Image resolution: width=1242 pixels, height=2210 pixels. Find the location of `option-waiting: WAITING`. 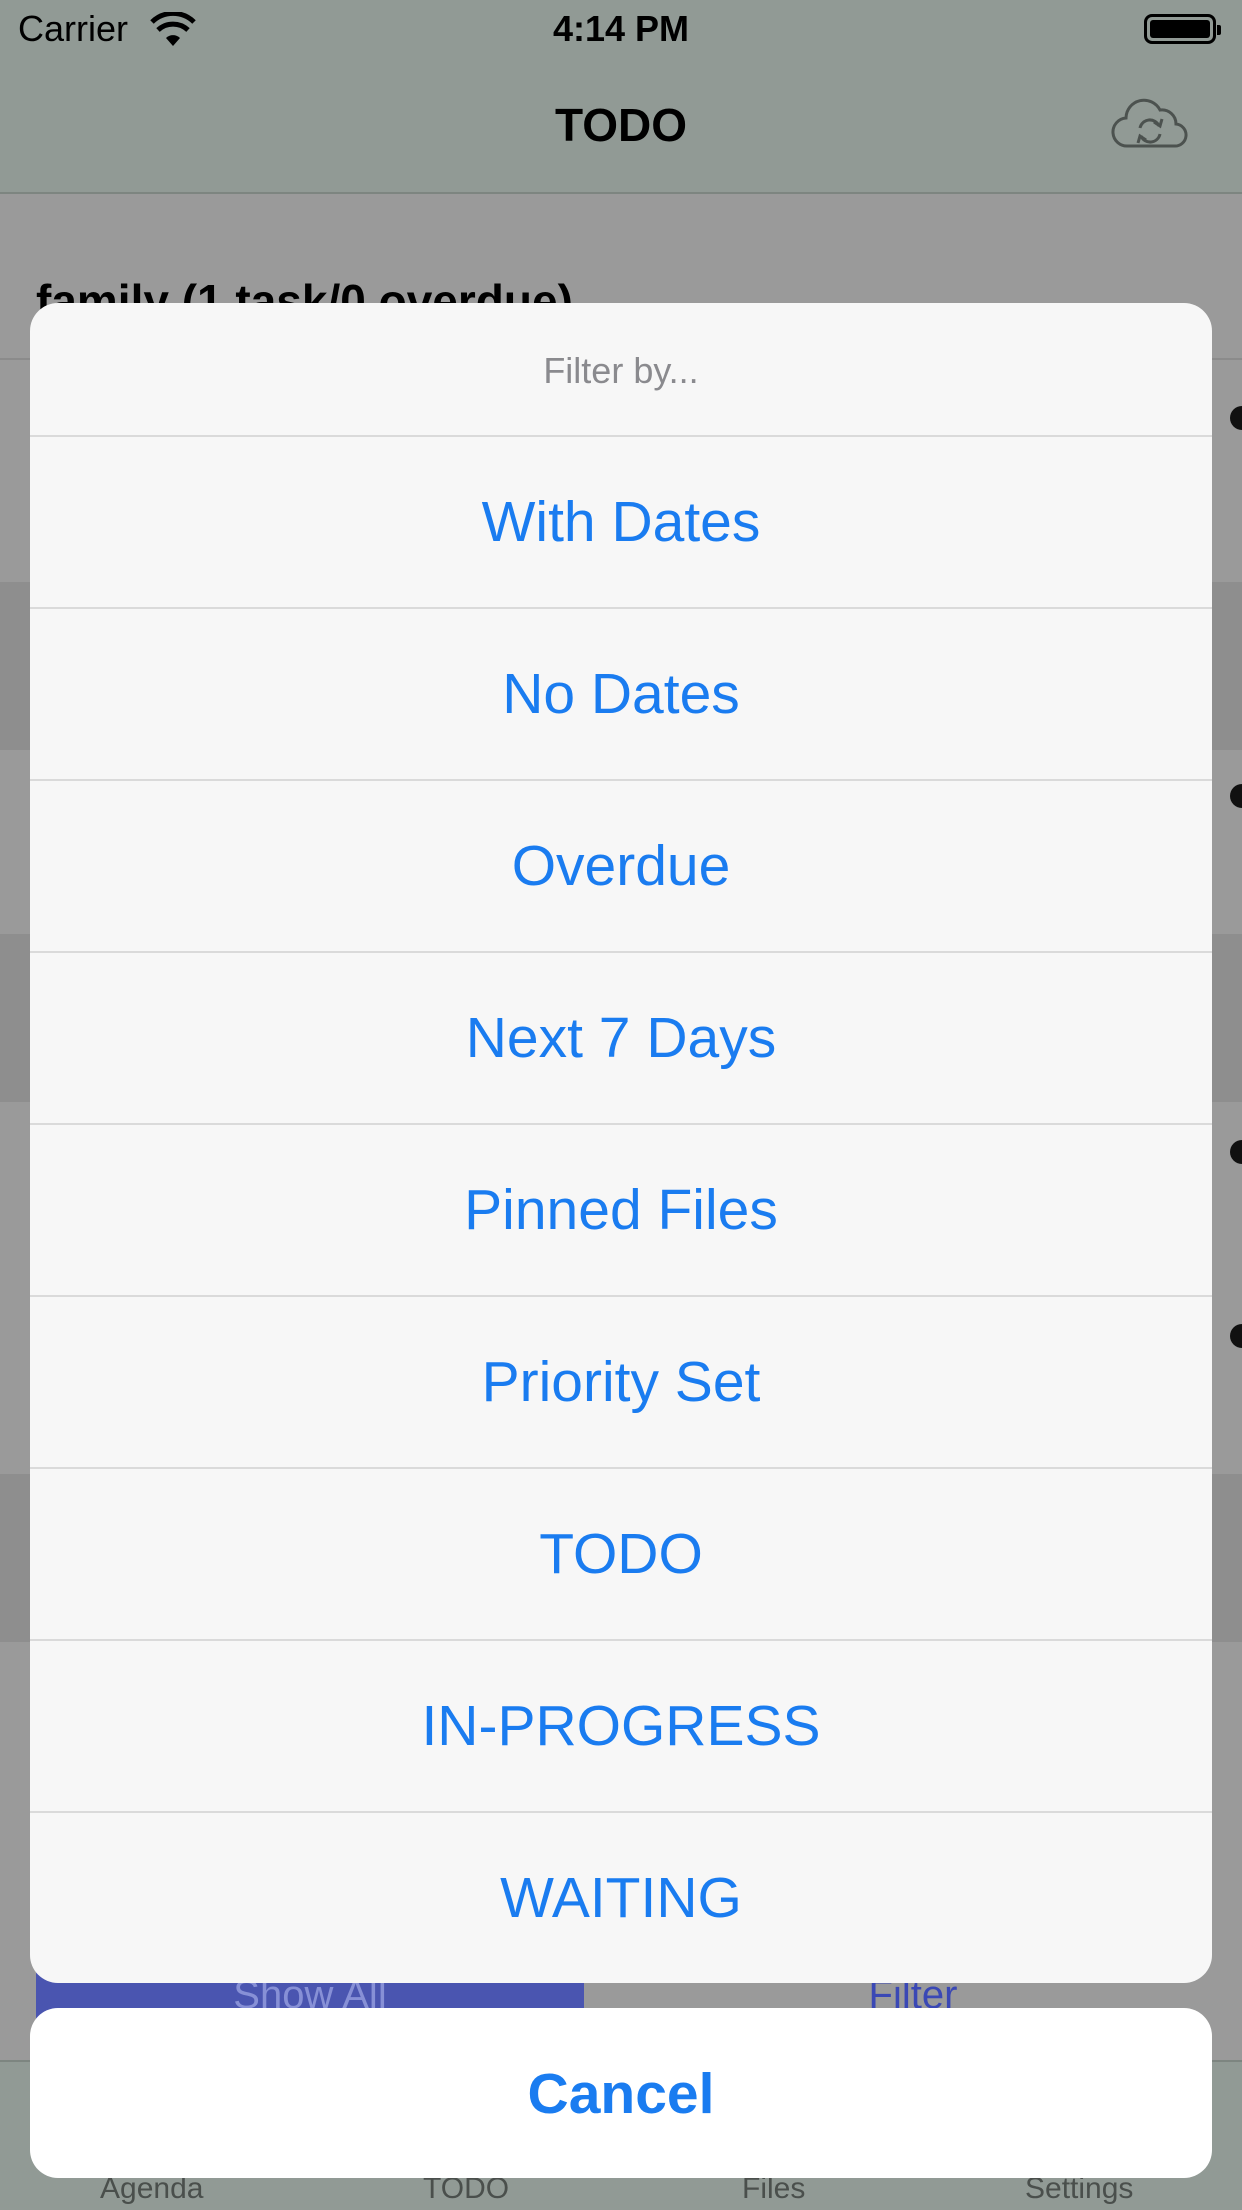

option-waiting: WAITING is located at coordinates (621, 1896).